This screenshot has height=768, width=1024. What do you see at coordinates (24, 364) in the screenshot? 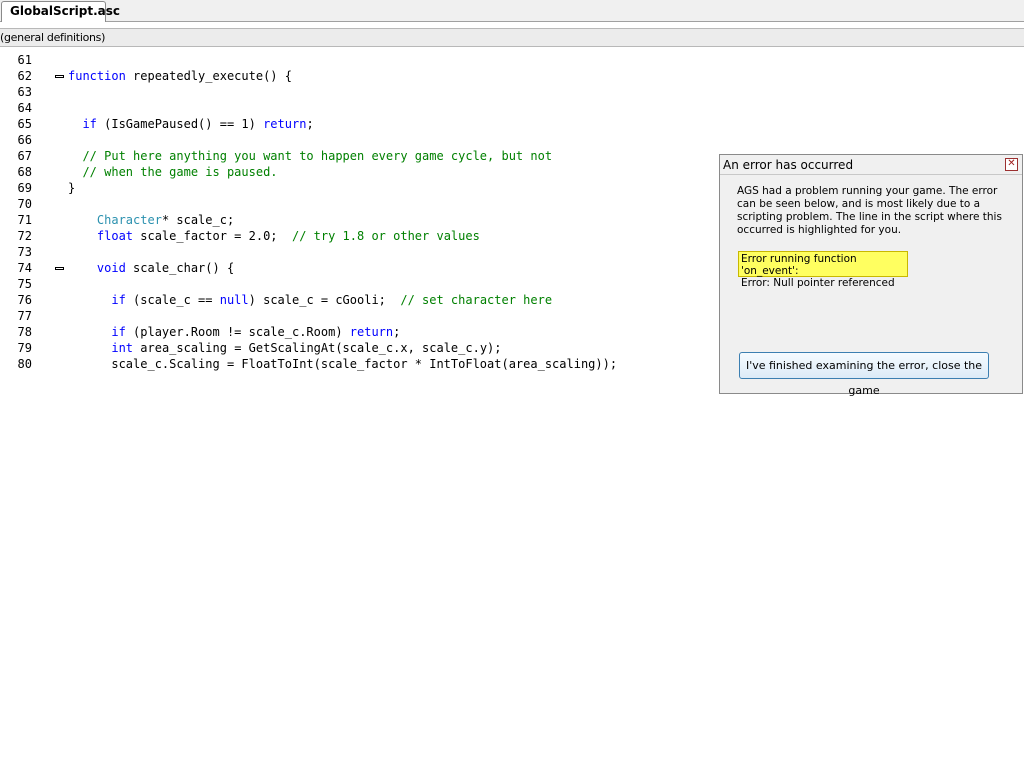
I see `line-number: 80` at bounding box center [24, 364].